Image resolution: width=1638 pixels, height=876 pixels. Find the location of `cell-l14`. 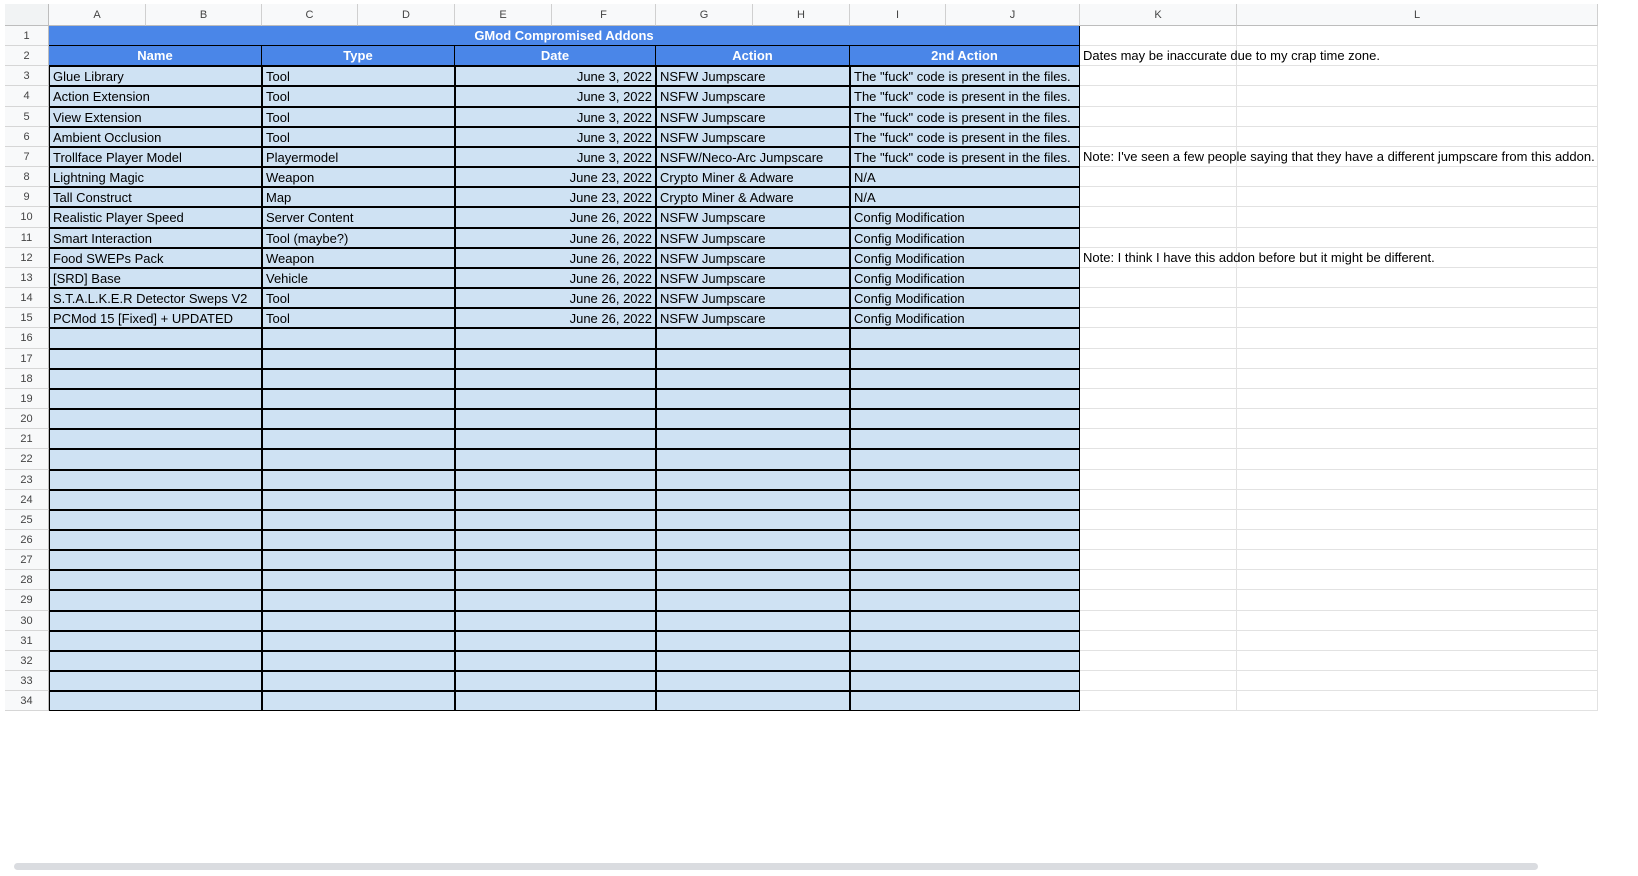

cell-l14 is located at coordinates (1417, 298).